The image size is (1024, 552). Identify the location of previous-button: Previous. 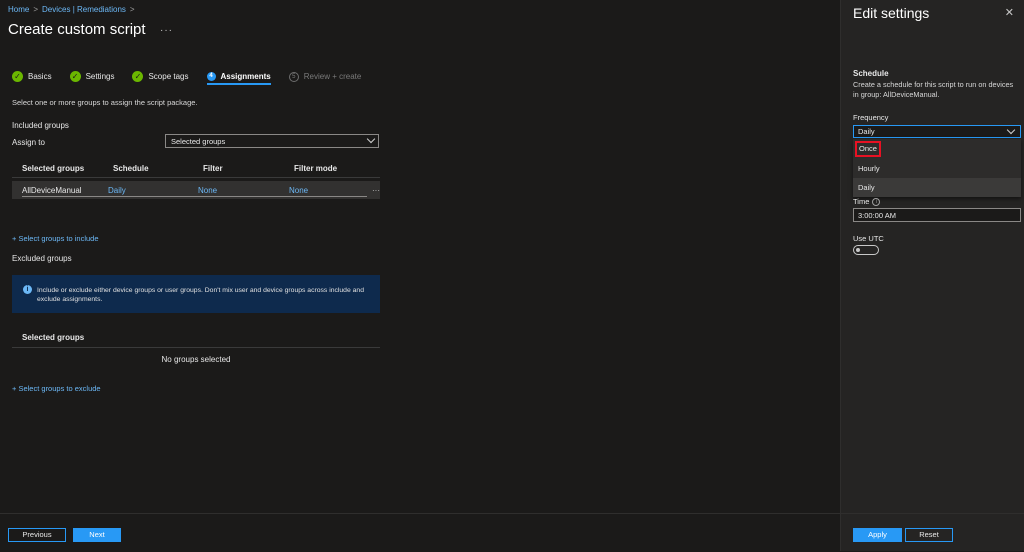
(37, 535).